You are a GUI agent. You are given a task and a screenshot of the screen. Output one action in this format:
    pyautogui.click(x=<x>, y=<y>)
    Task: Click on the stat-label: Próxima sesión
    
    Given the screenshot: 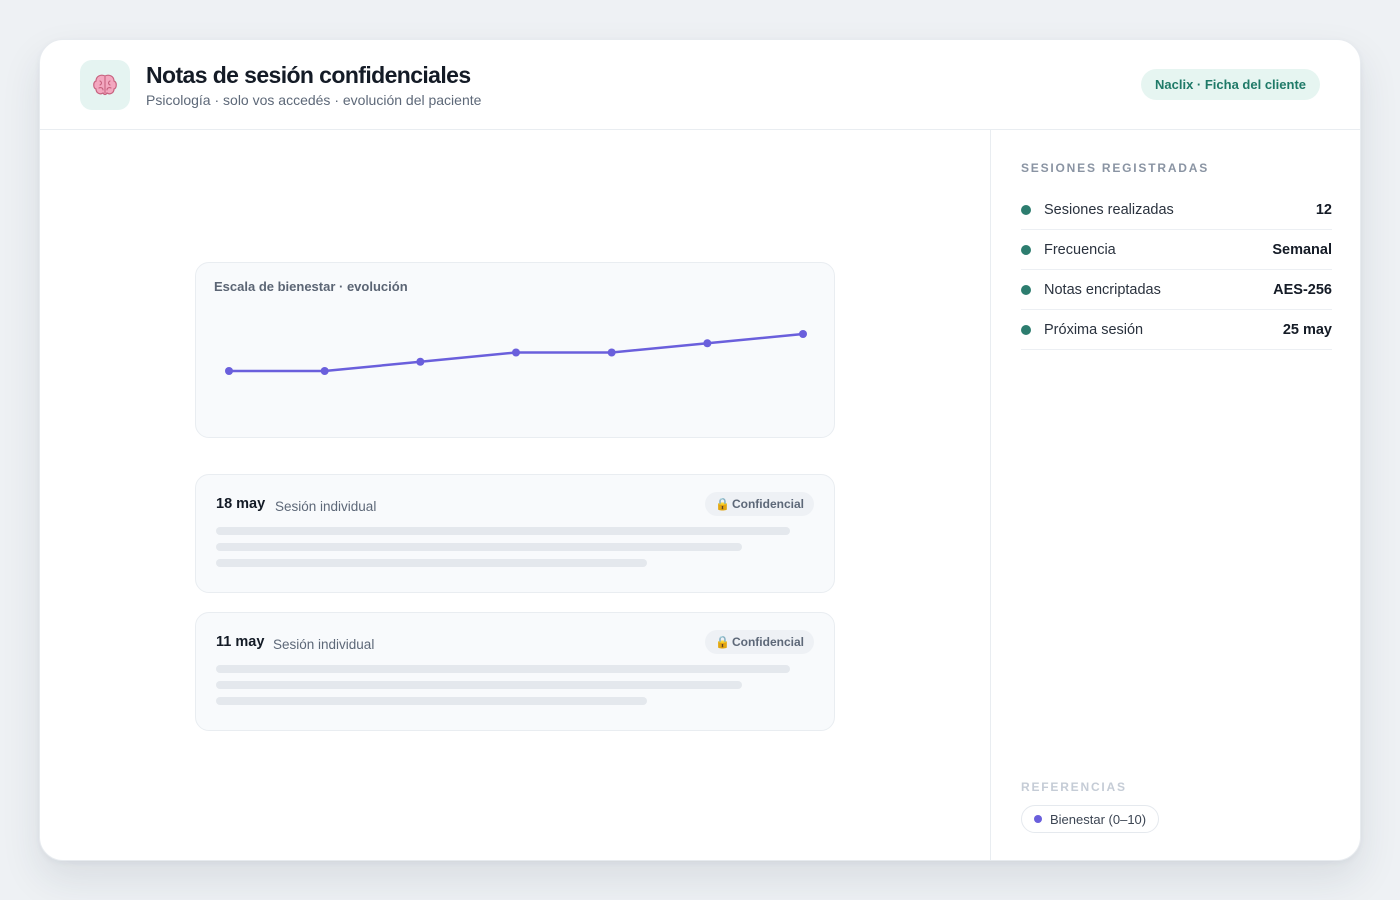 What is the action you would take?
    pyautogui.click(x=1094, y=329)
    